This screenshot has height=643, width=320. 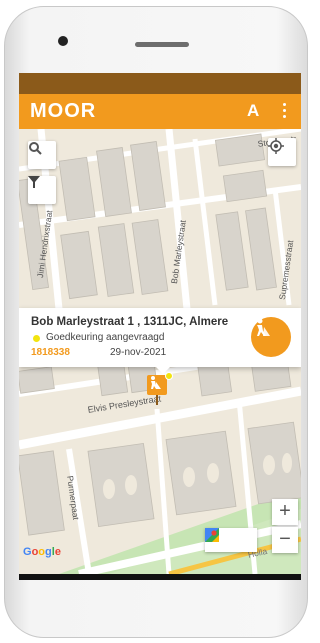 What do you see at coordinates (271, 337) in the screenshot?
I see `worker-action-button` at bounding box center [271, 337].